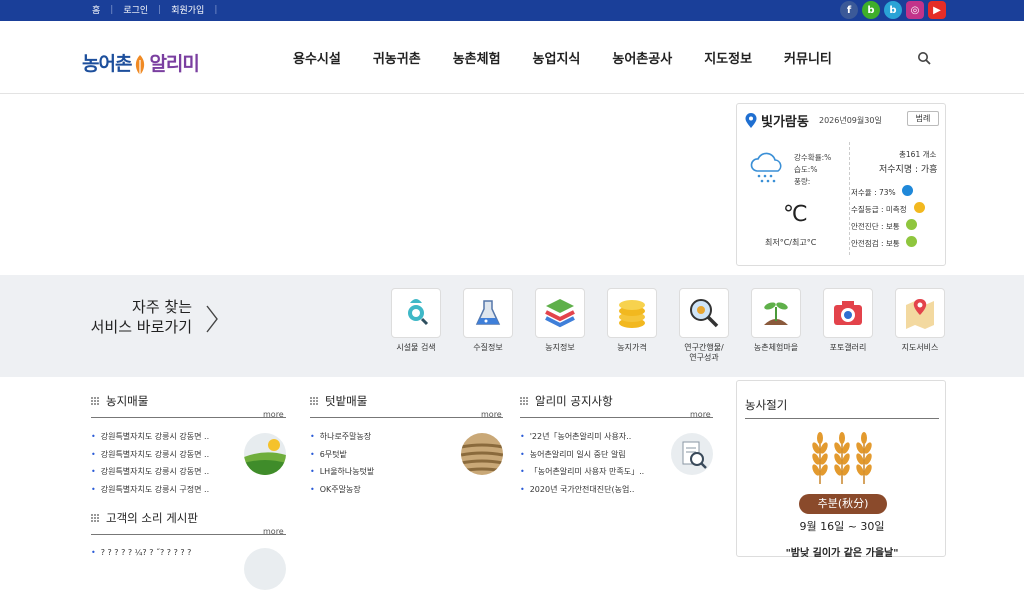 The width and height of the screenshot is (1024, 590). I want to click on panel-title-text: 농지매물, so click(127, 401).